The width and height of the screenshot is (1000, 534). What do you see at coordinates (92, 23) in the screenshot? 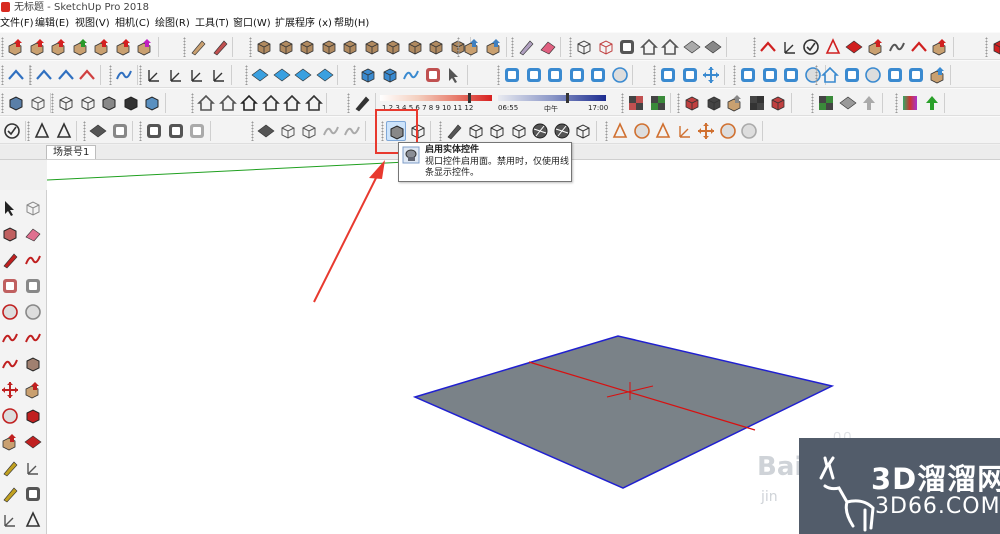
I see `menu-view: 视图(V)` at bounding box center [92, 23].